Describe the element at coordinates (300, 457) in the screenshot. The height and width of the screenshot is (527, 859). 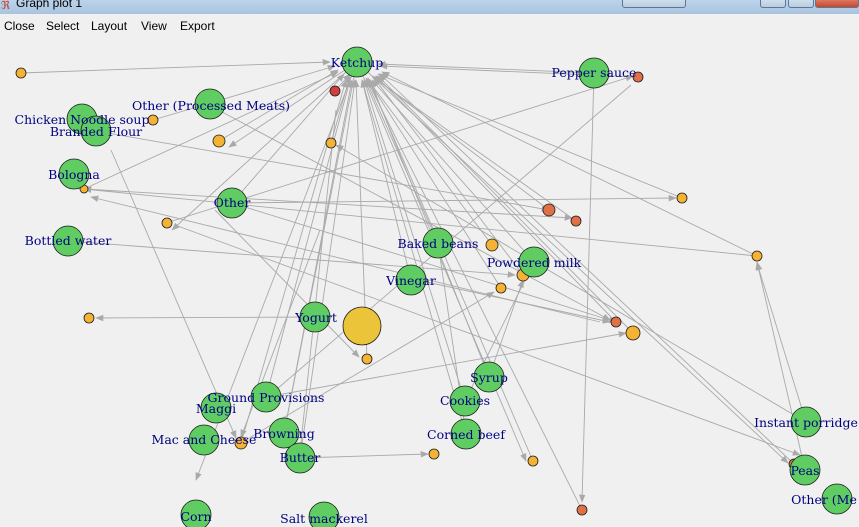
I see `node-label: Butter` at that location.